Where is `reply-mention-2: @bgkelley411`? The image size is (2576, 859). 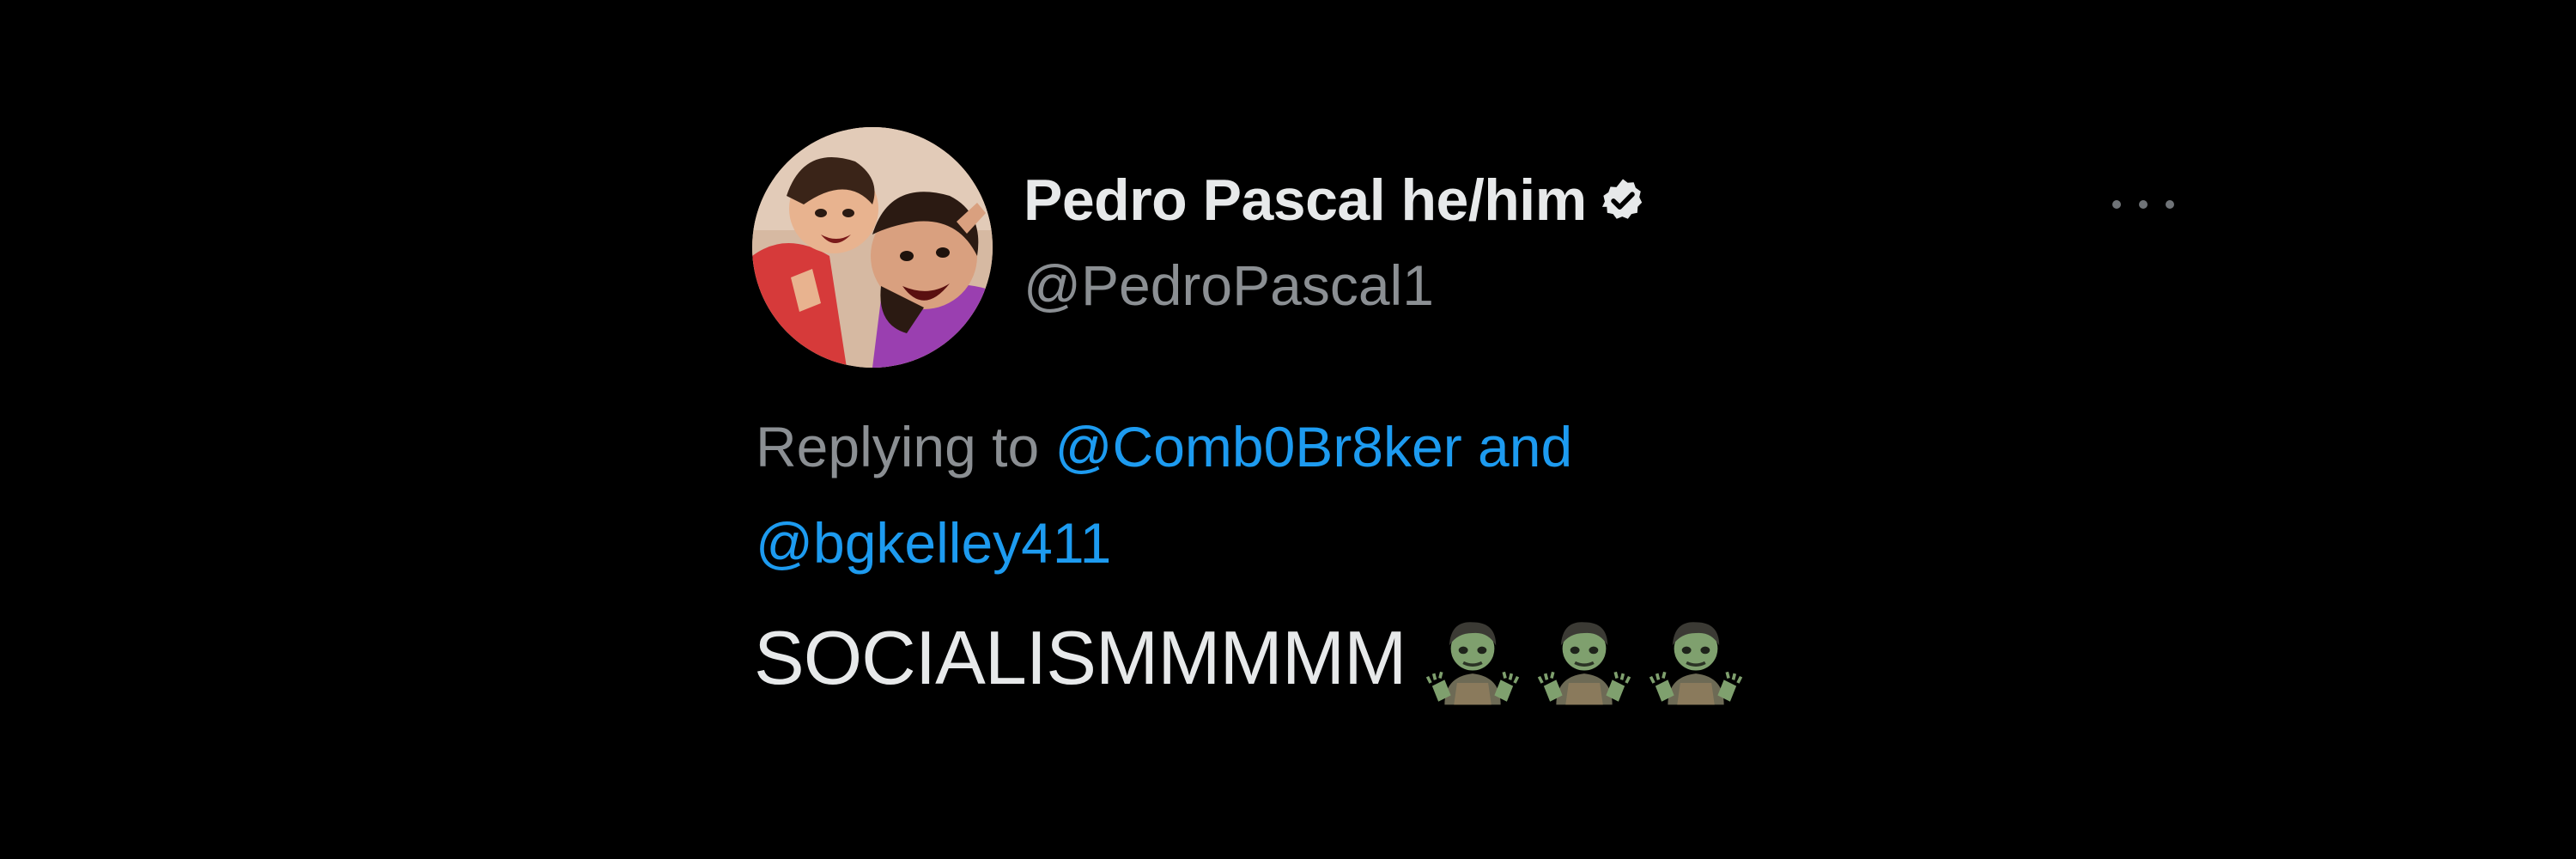
reply-mention-2: @bgkelley411 is located at coordinates (933, 543).